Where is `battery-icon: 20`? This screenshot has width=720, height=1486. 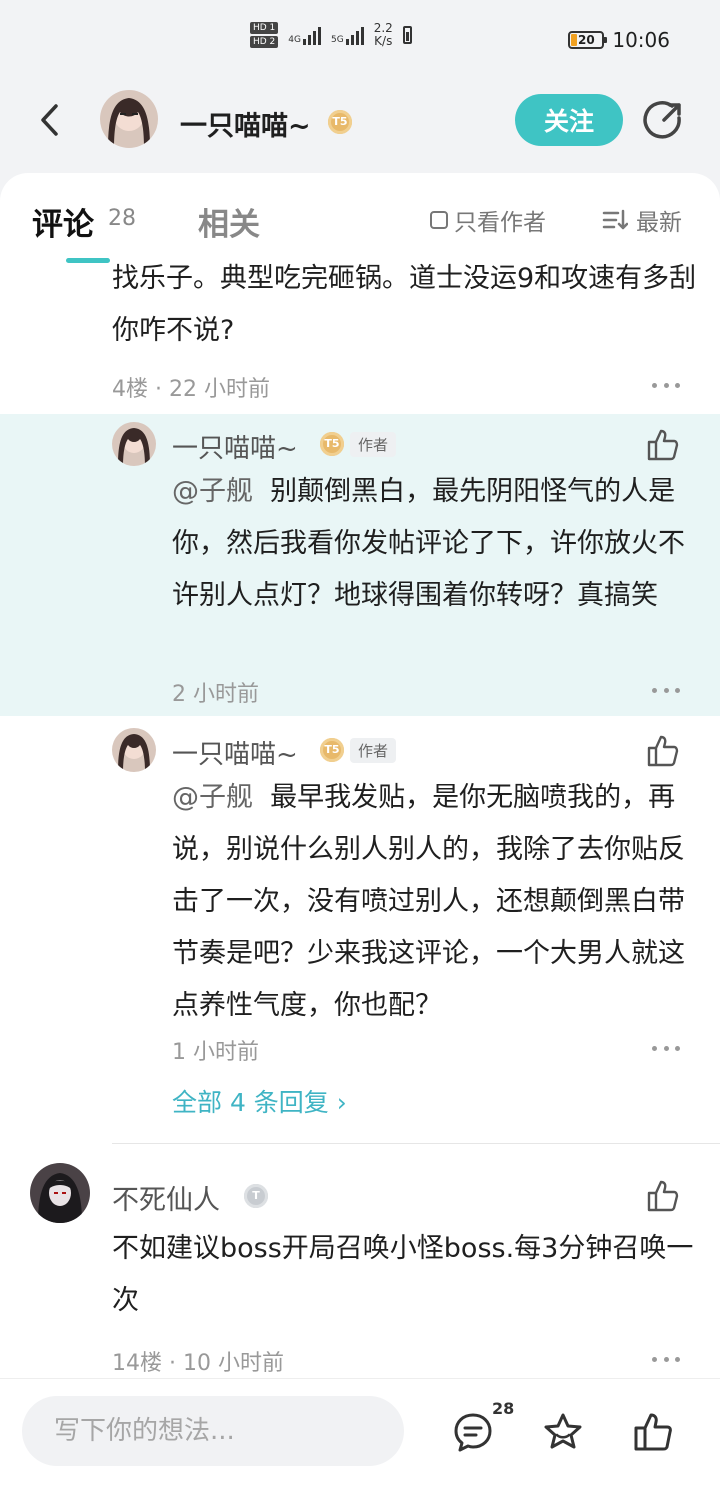
battery-icon: 20 is located at coordinates (588, 40).